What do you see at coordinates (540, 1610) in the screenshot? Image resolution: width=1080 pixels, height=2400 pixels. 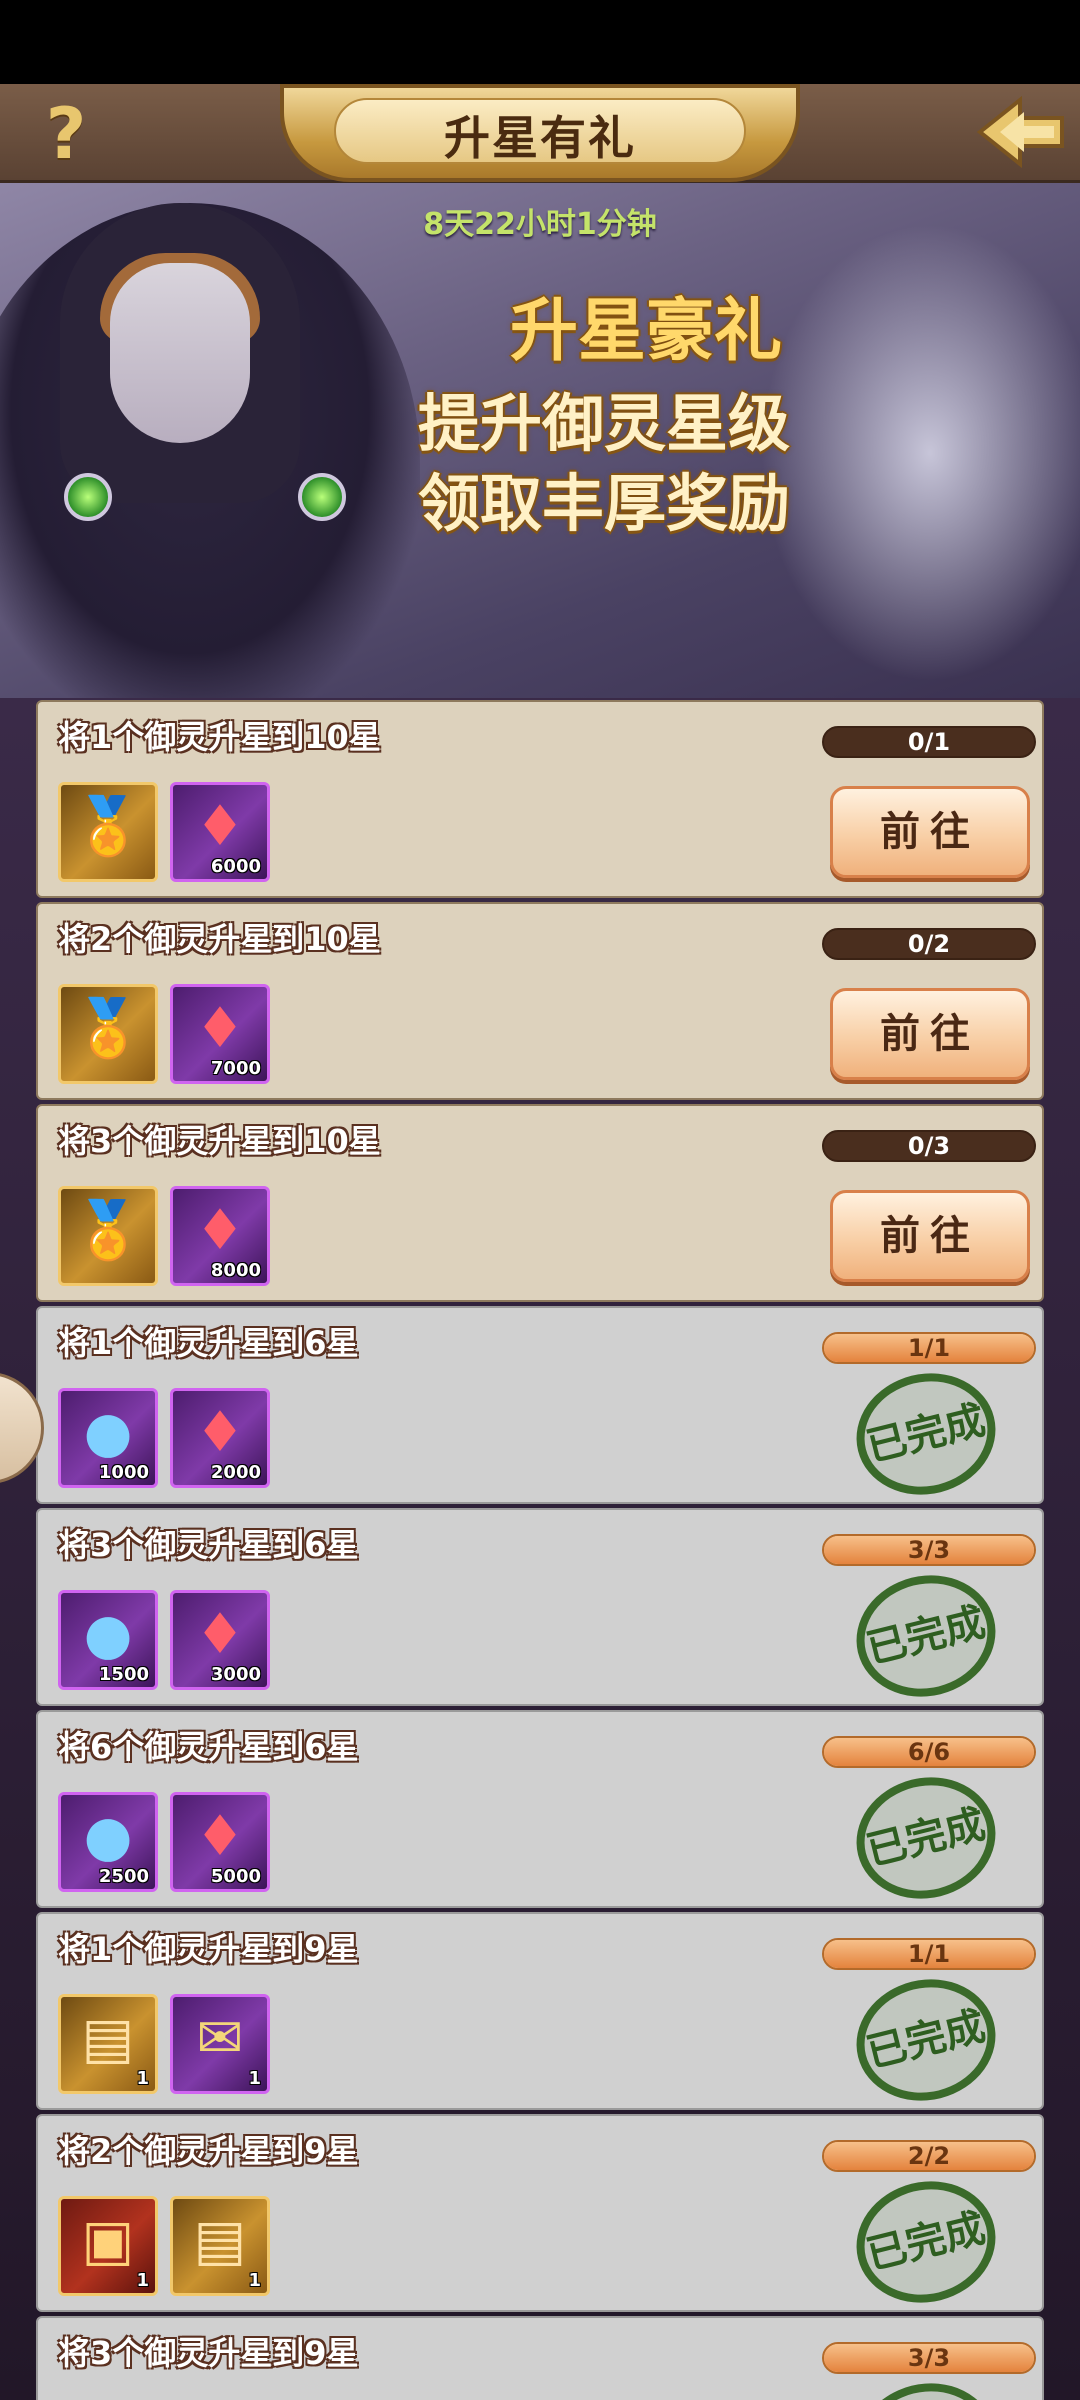 I see `task-card: 将3个御灵升星到6星 3/3 ● 1500 ♦ 3000 已完成` at bounding box center [540, 1610].